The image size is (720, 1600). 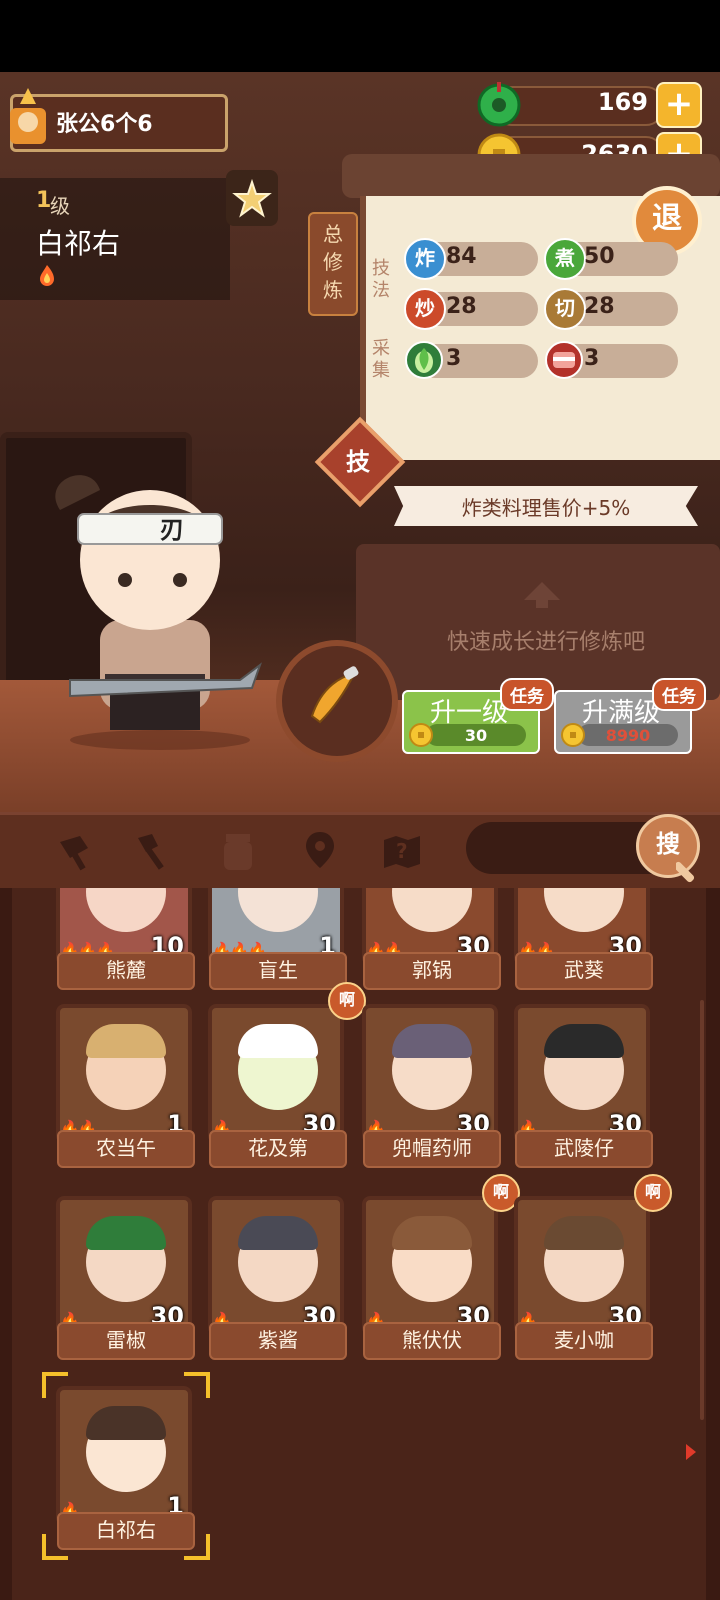 I want to click on side-tab-char: 修, so click(x=333, y=262).